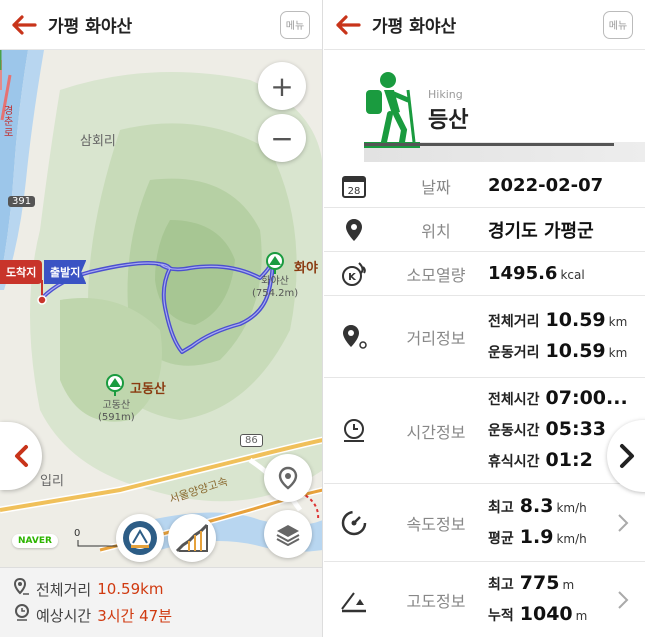 This screenshot has width=645, height=637. What do you see at coordinates (352, 277) in the screenshot?
I see `svg-text: K` at bounding box center [352, 277].